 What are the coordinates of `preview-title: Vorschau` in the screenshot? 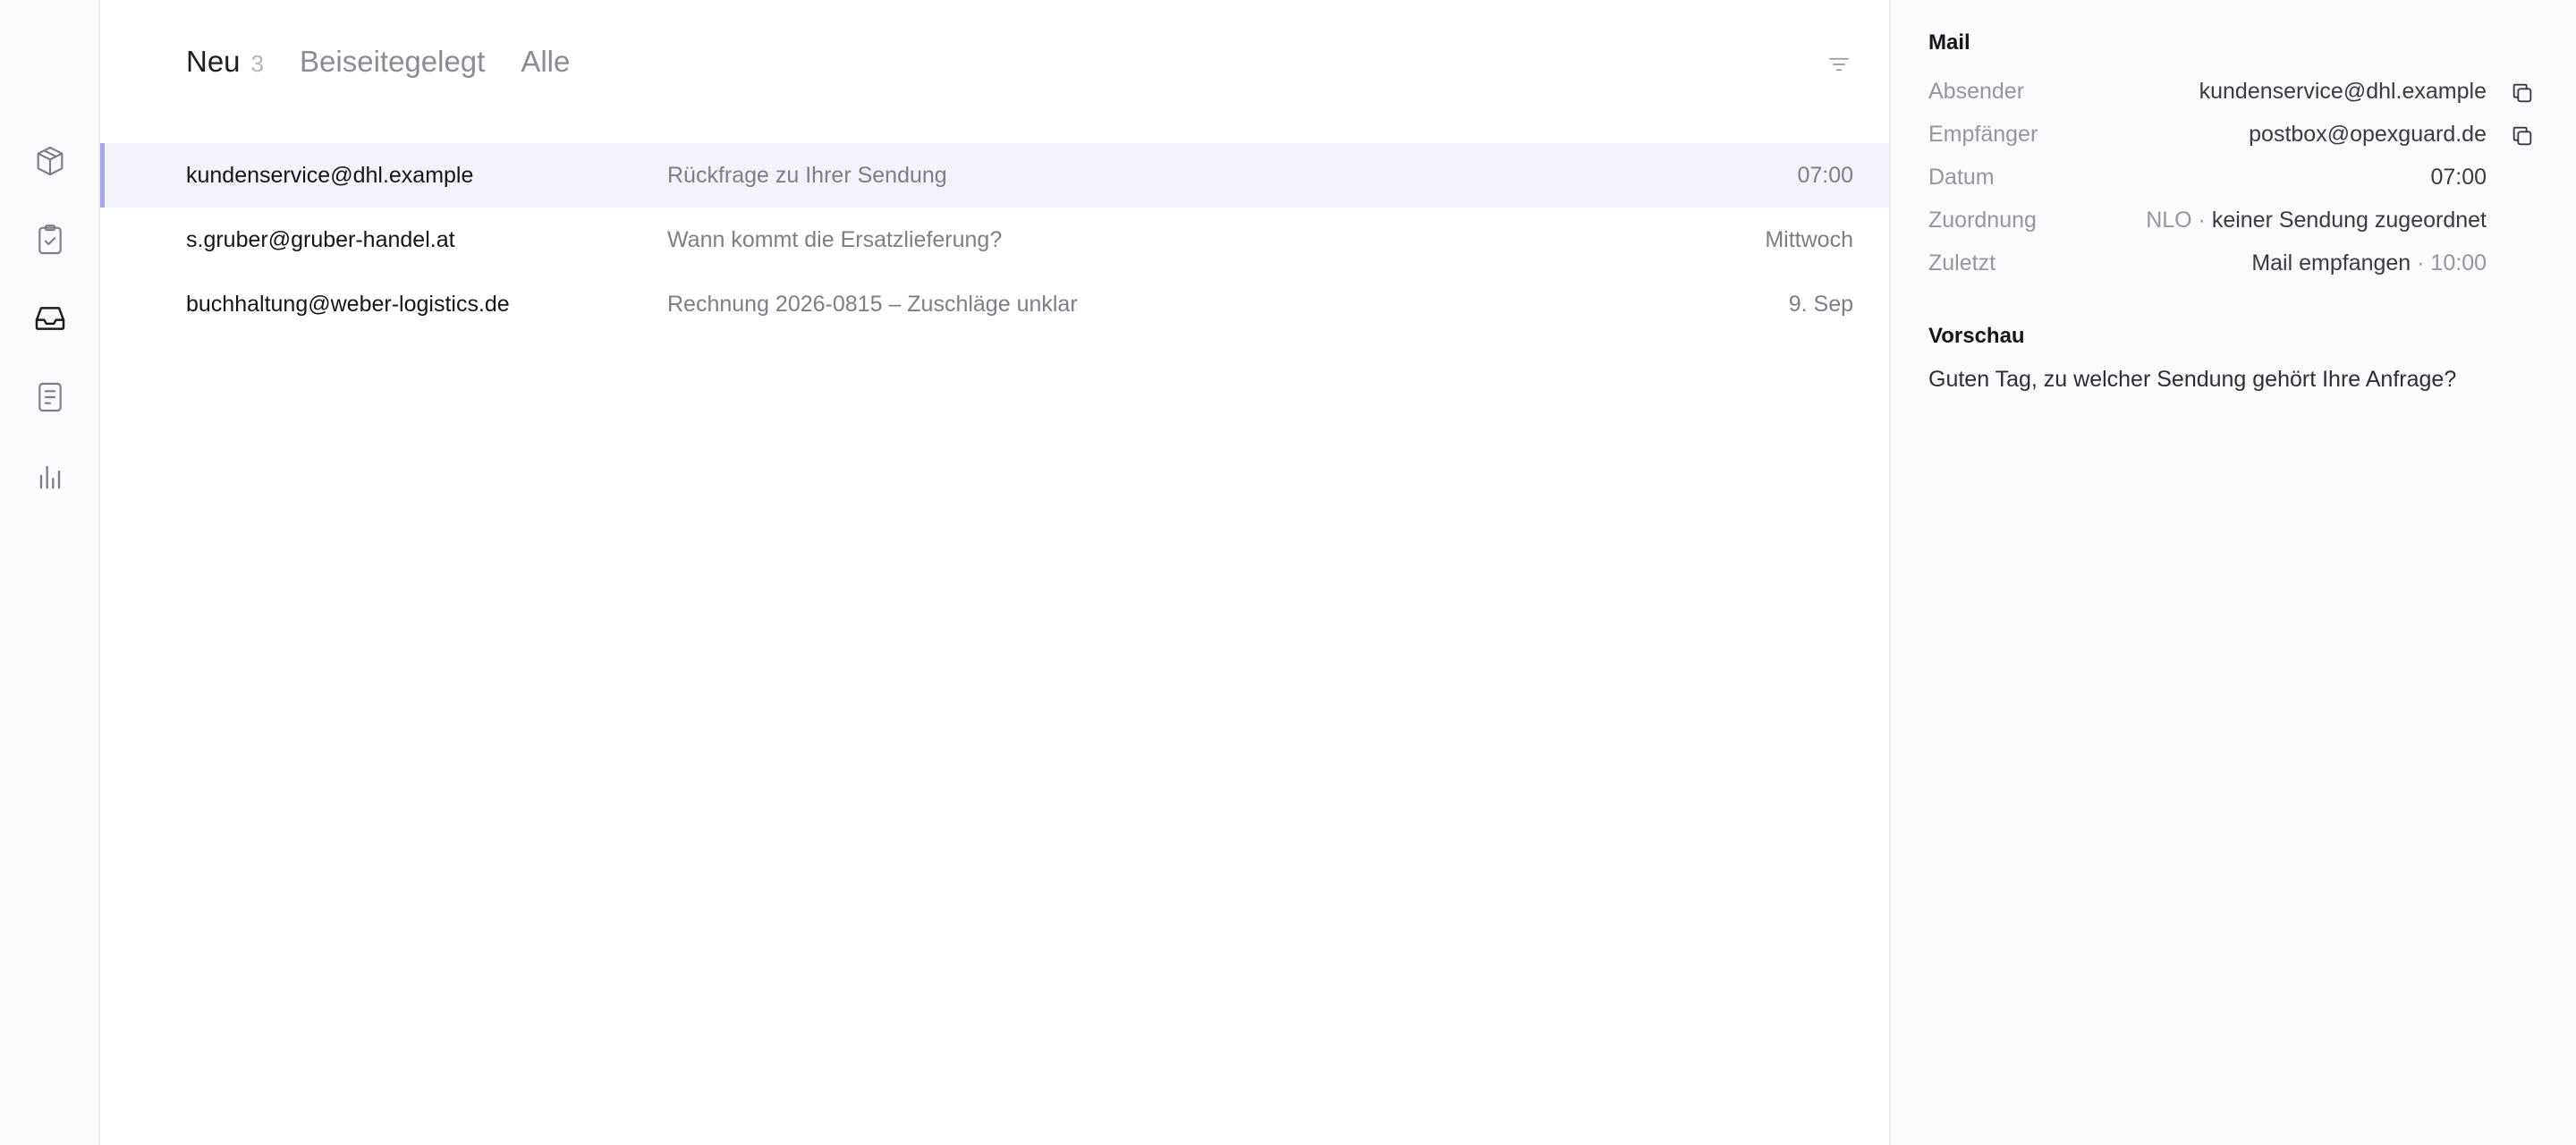 It's located at (1976, 336).